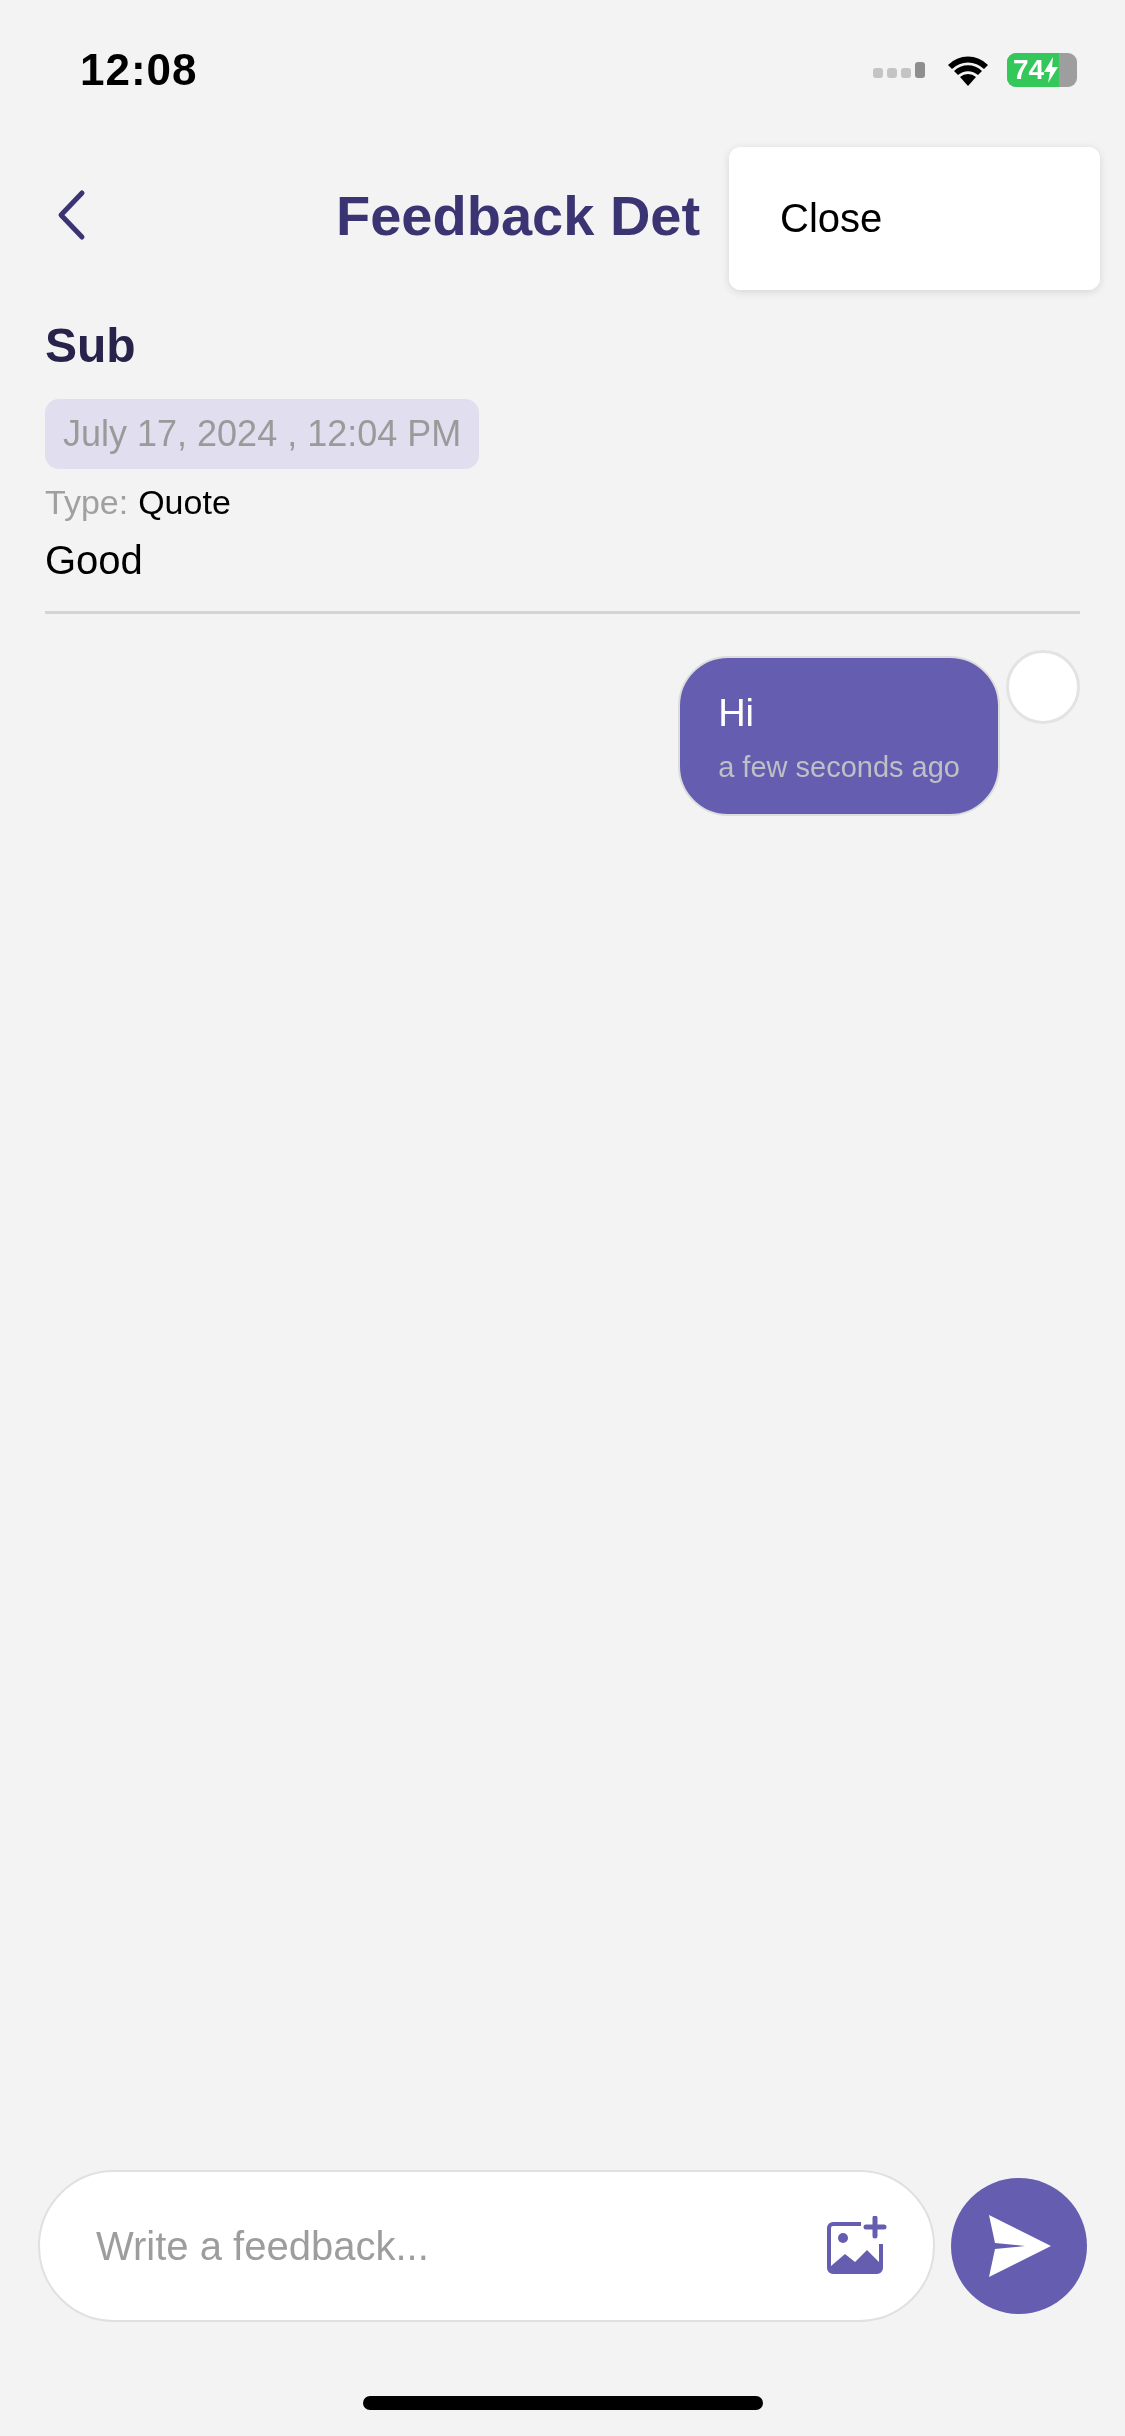  What do you see at coordinates (87, 502) in the screenshot?
I see `type-label: Type:` at bounding box center [87, 502].